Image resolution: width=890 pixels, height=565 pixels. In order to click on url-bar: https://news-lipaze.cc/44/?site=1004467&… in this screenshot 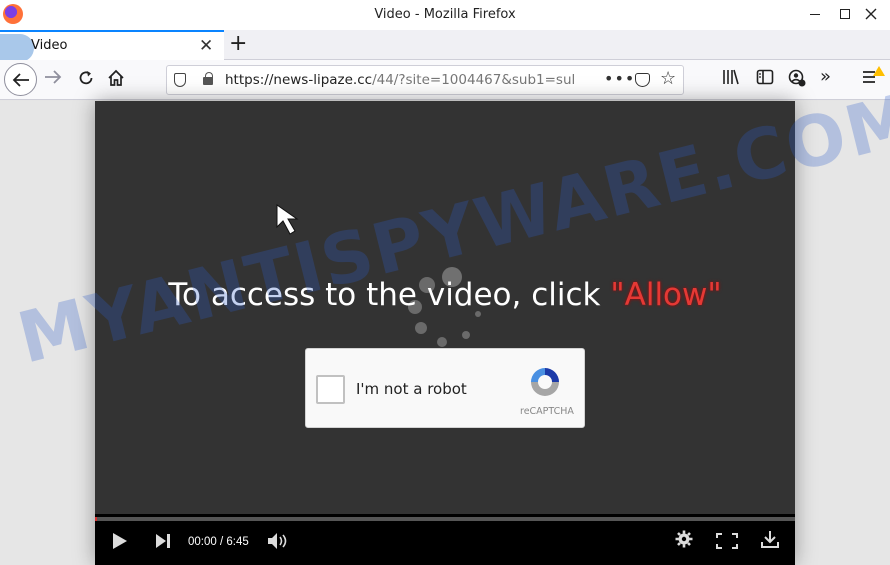, I will do `click(425, 80)`.